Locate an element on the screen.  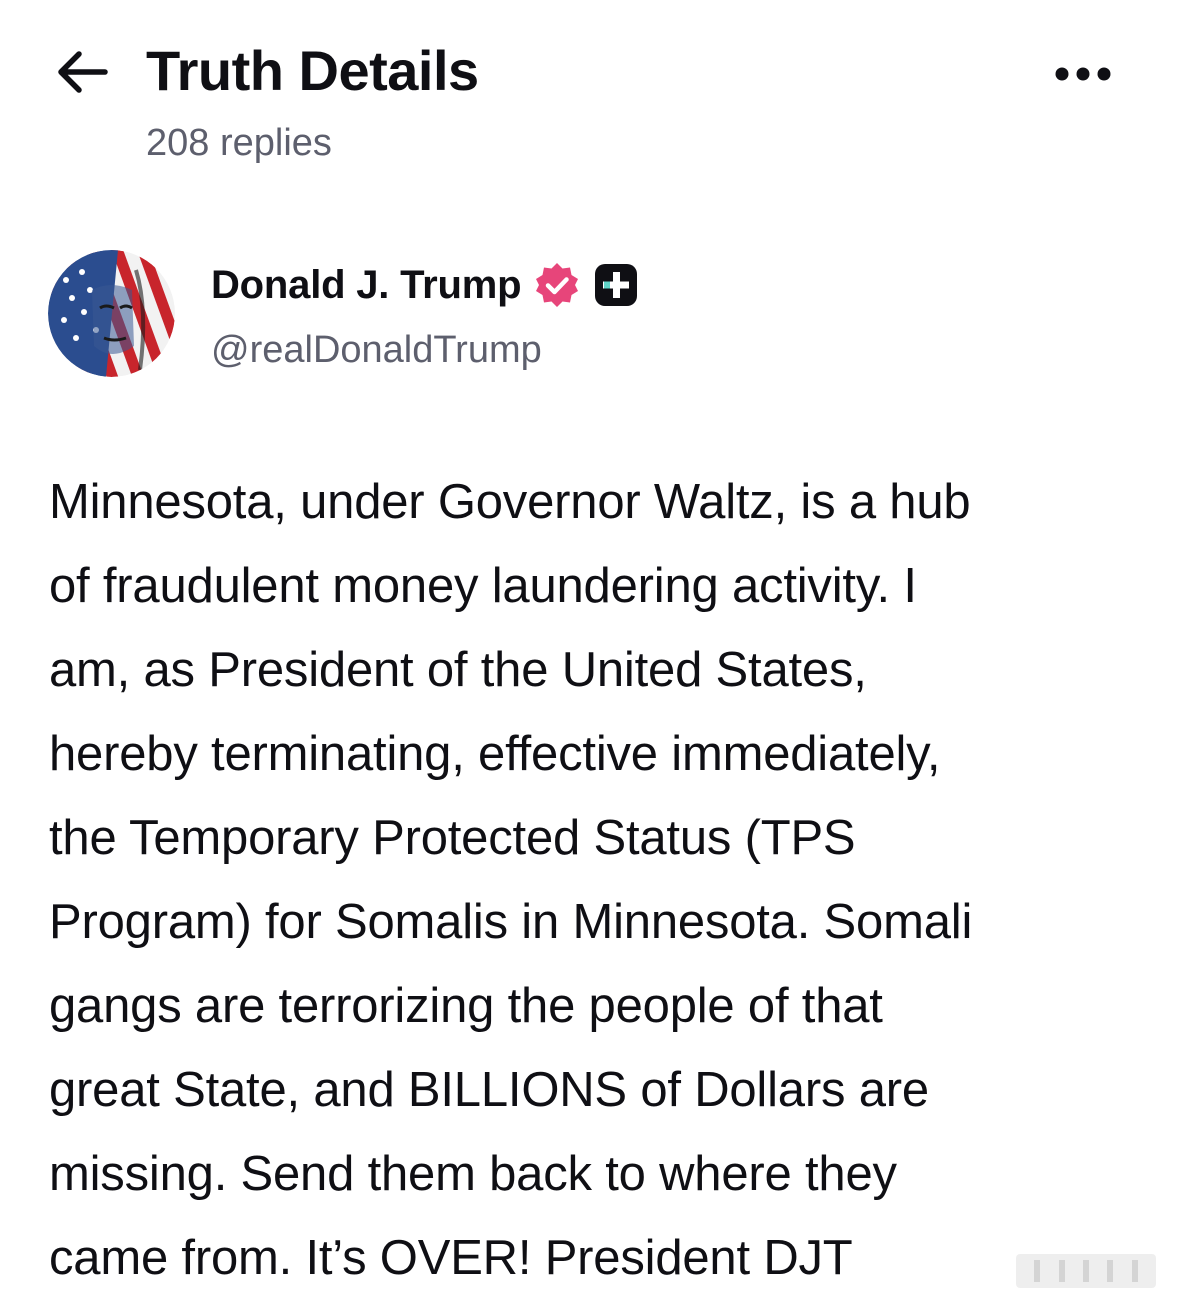
arrow-left-icon is located at coordinates (83, 72).